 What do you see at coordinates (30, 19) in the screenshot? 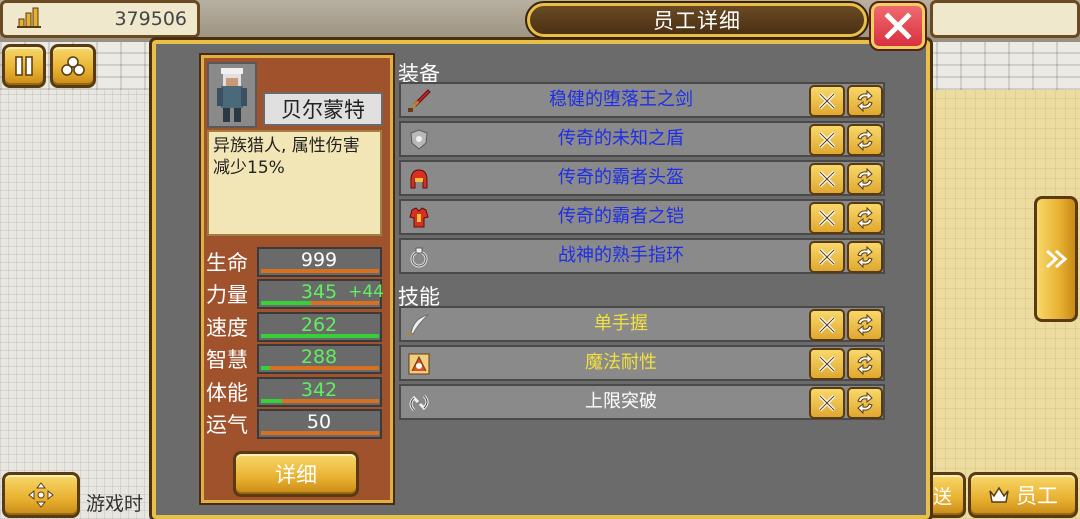
I see `money-icon` at bounding box center [30, 19].